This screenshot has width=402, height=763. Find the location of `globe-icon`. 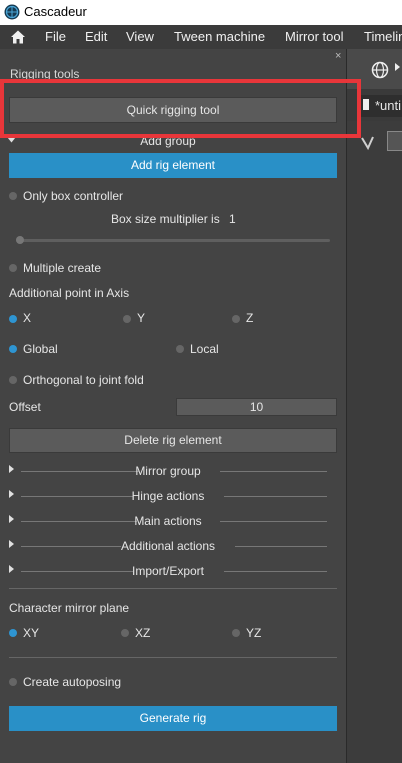

globe-icon is located at coordinates (380, 70).